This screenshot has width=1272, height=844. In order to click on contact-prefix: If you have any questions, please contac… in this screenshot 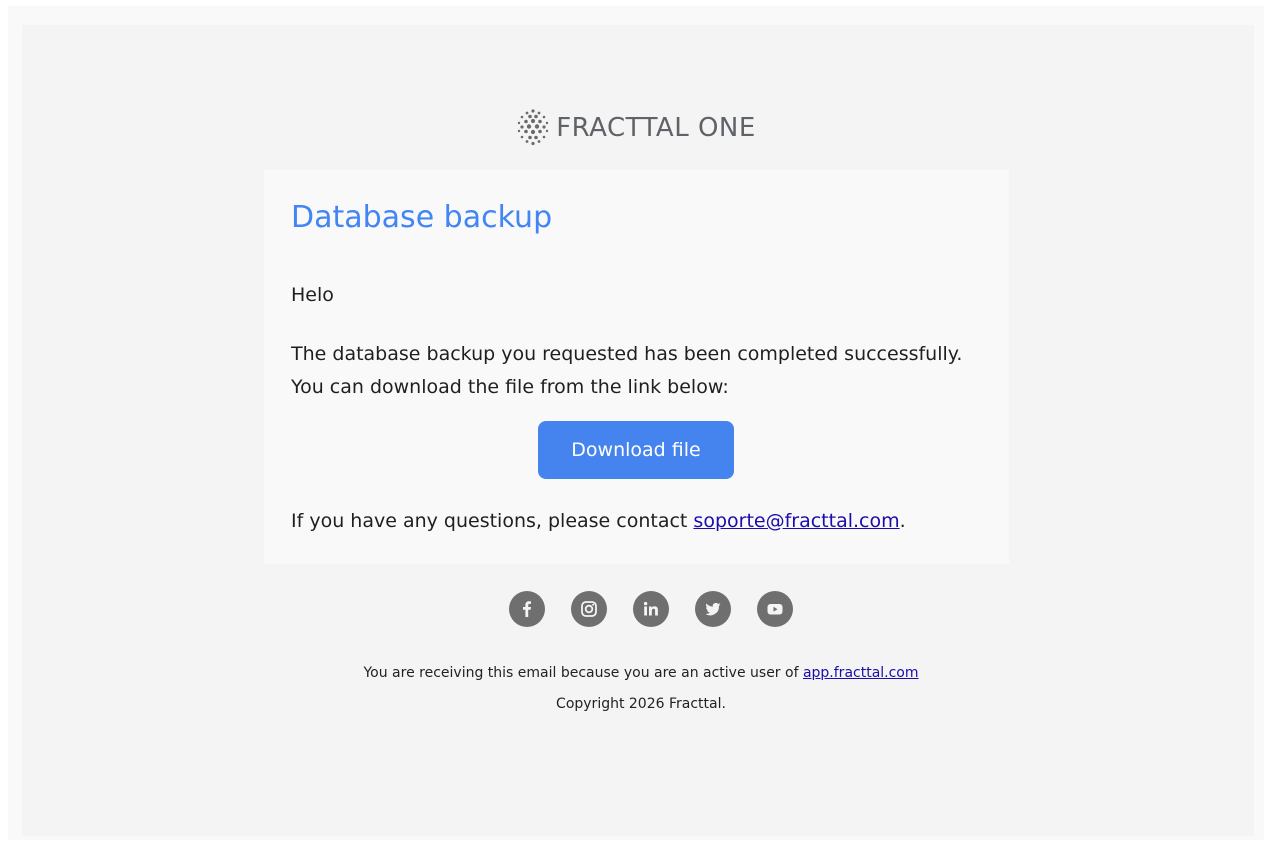, I will do `click(492, 521)`.